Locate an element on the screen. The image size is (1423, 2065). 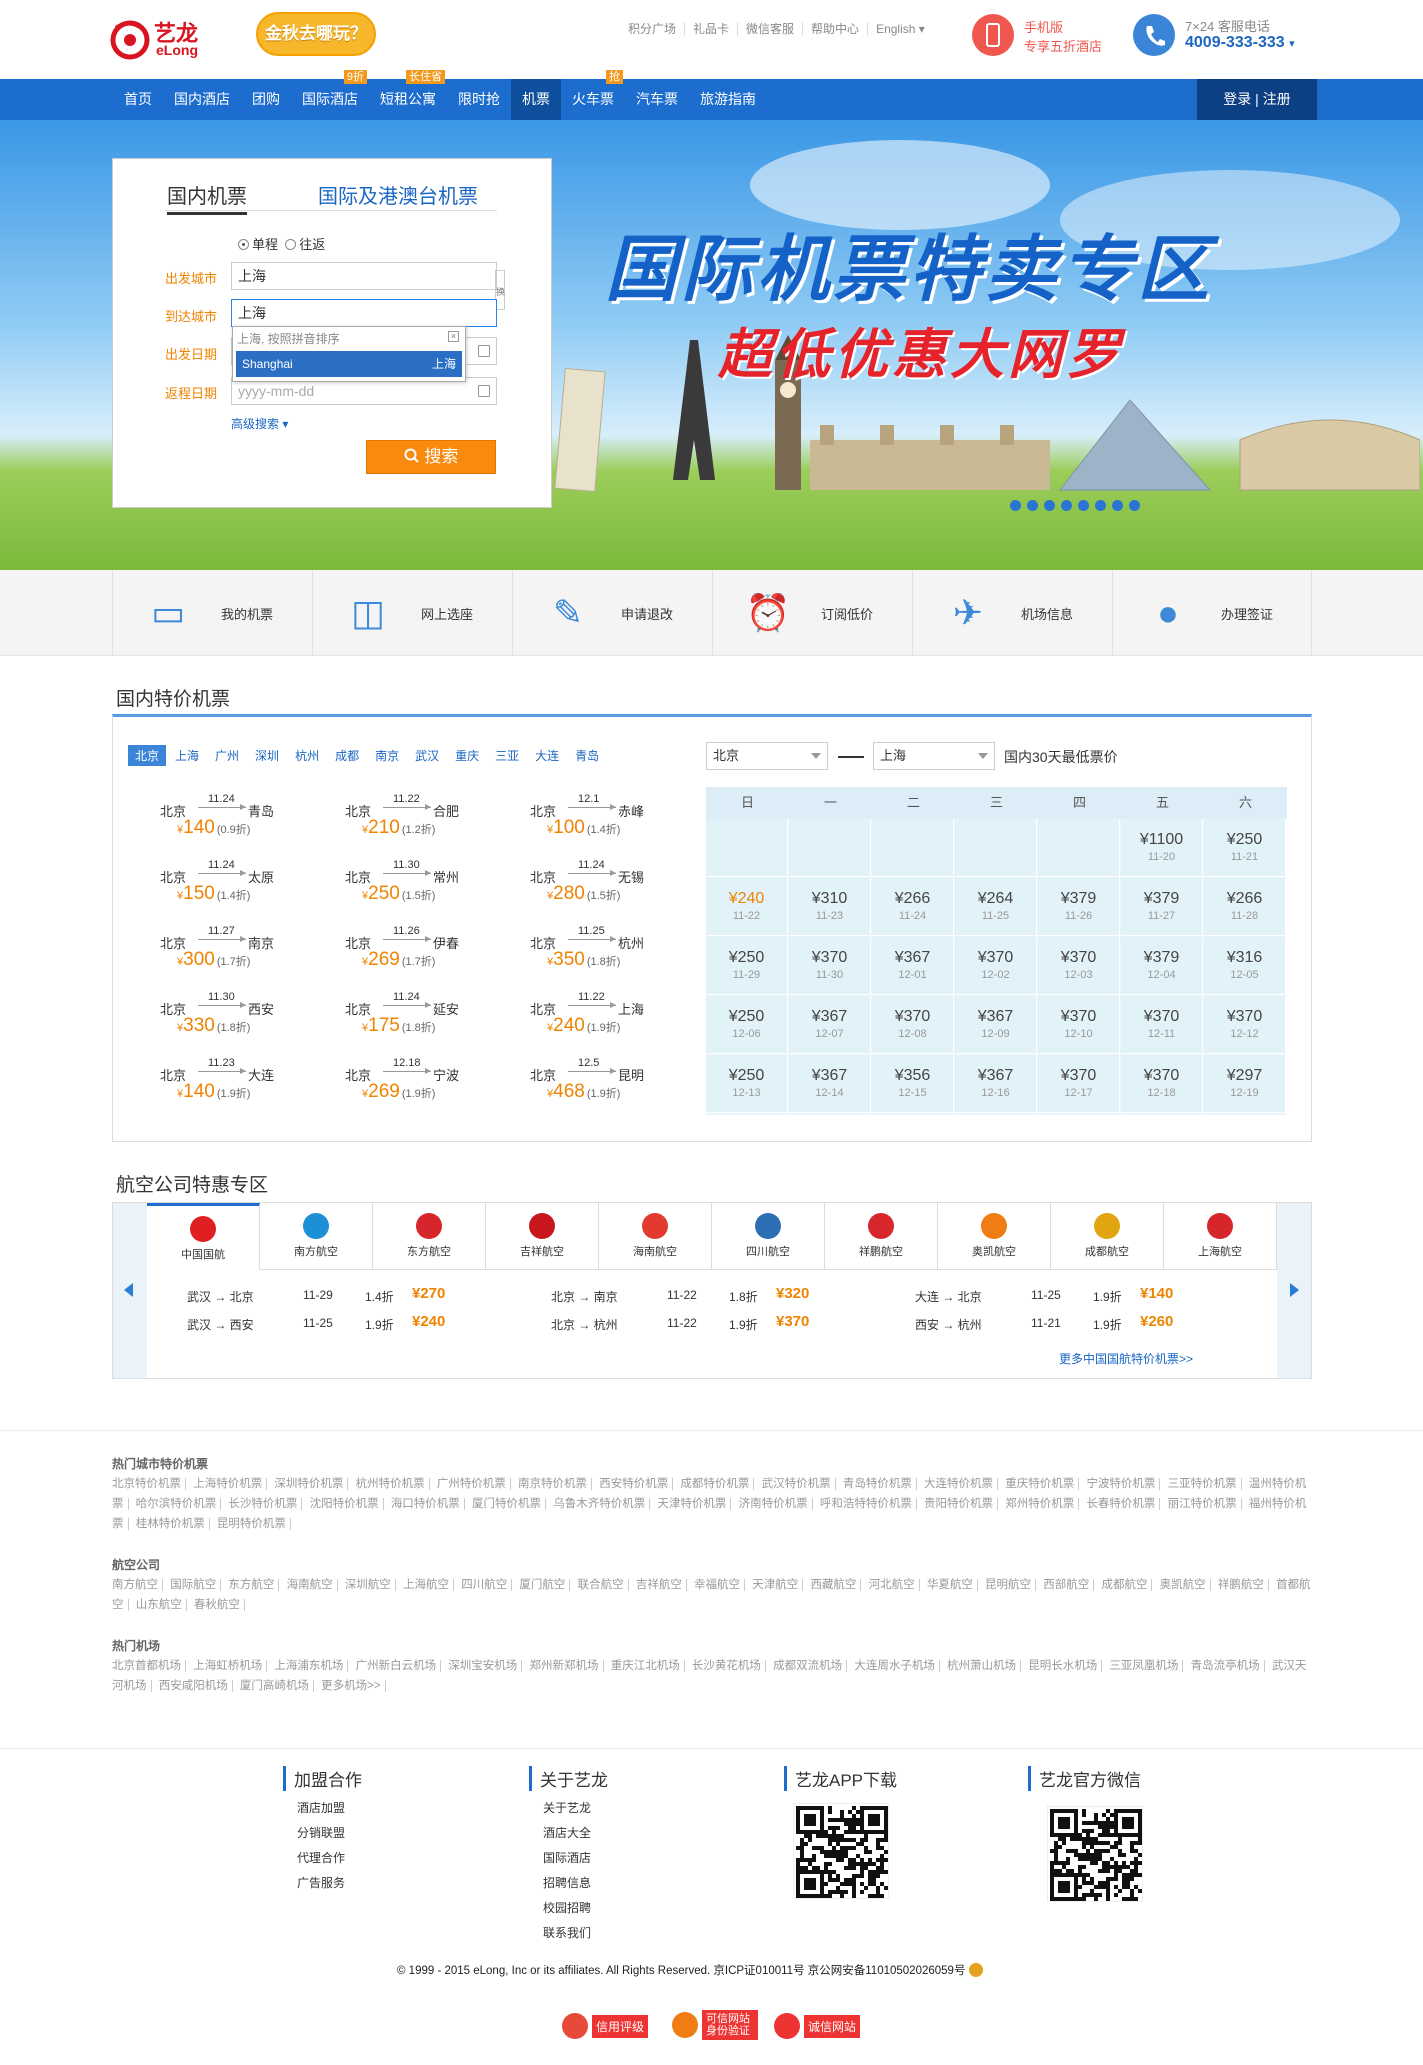
seo-link: 西部航空 is located at coordinates (1069, 1585).